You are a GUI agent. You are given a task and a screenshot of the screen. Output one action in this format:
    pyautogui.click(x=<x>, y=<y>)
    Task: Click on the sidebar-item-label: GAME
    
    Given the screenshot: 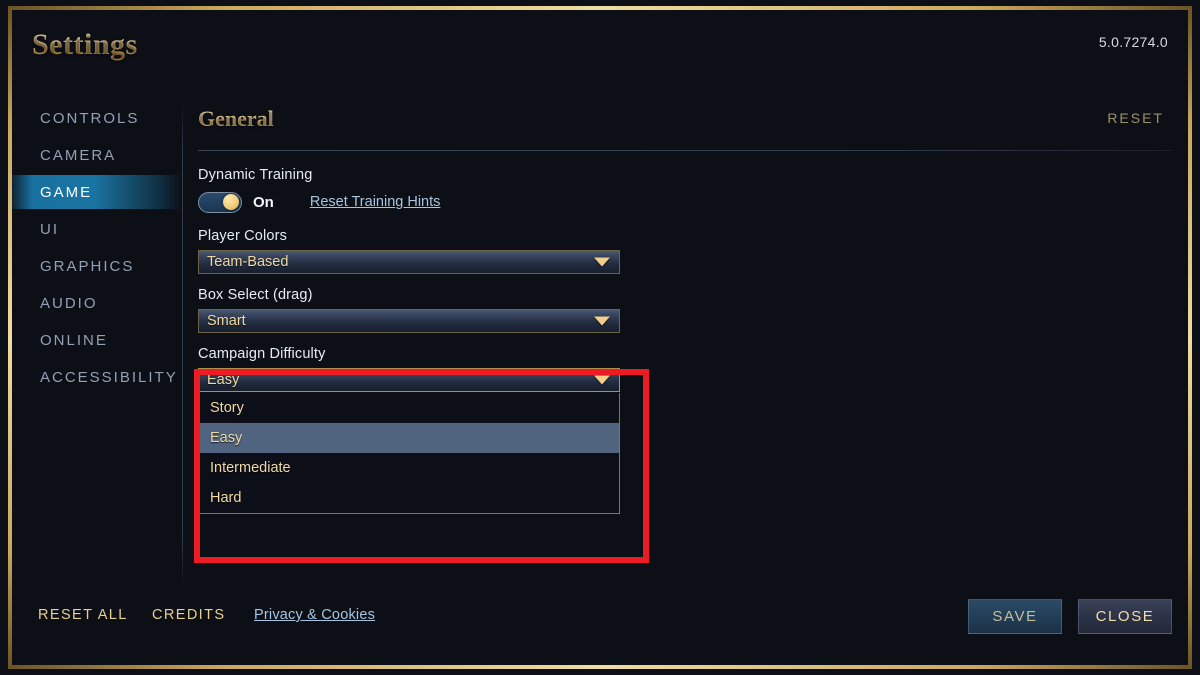 What is the action you would take?
    pyautogui.click(x=66, y=192)
    